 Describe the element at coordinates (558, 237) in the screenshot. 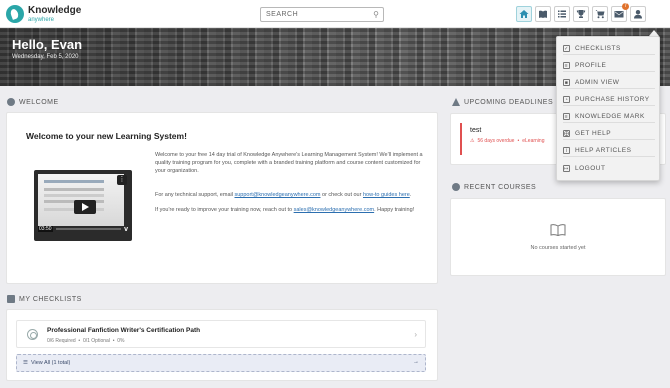

I see `recent-courses-card` at that location.